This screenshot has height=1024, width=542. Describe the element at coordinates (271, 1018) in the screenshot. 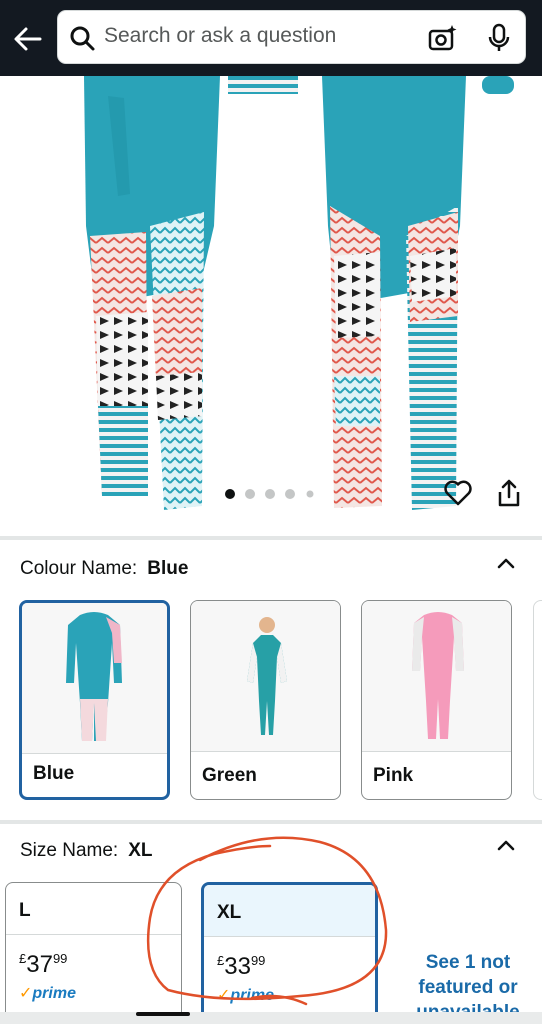

I see `bottom-bar` at that location.